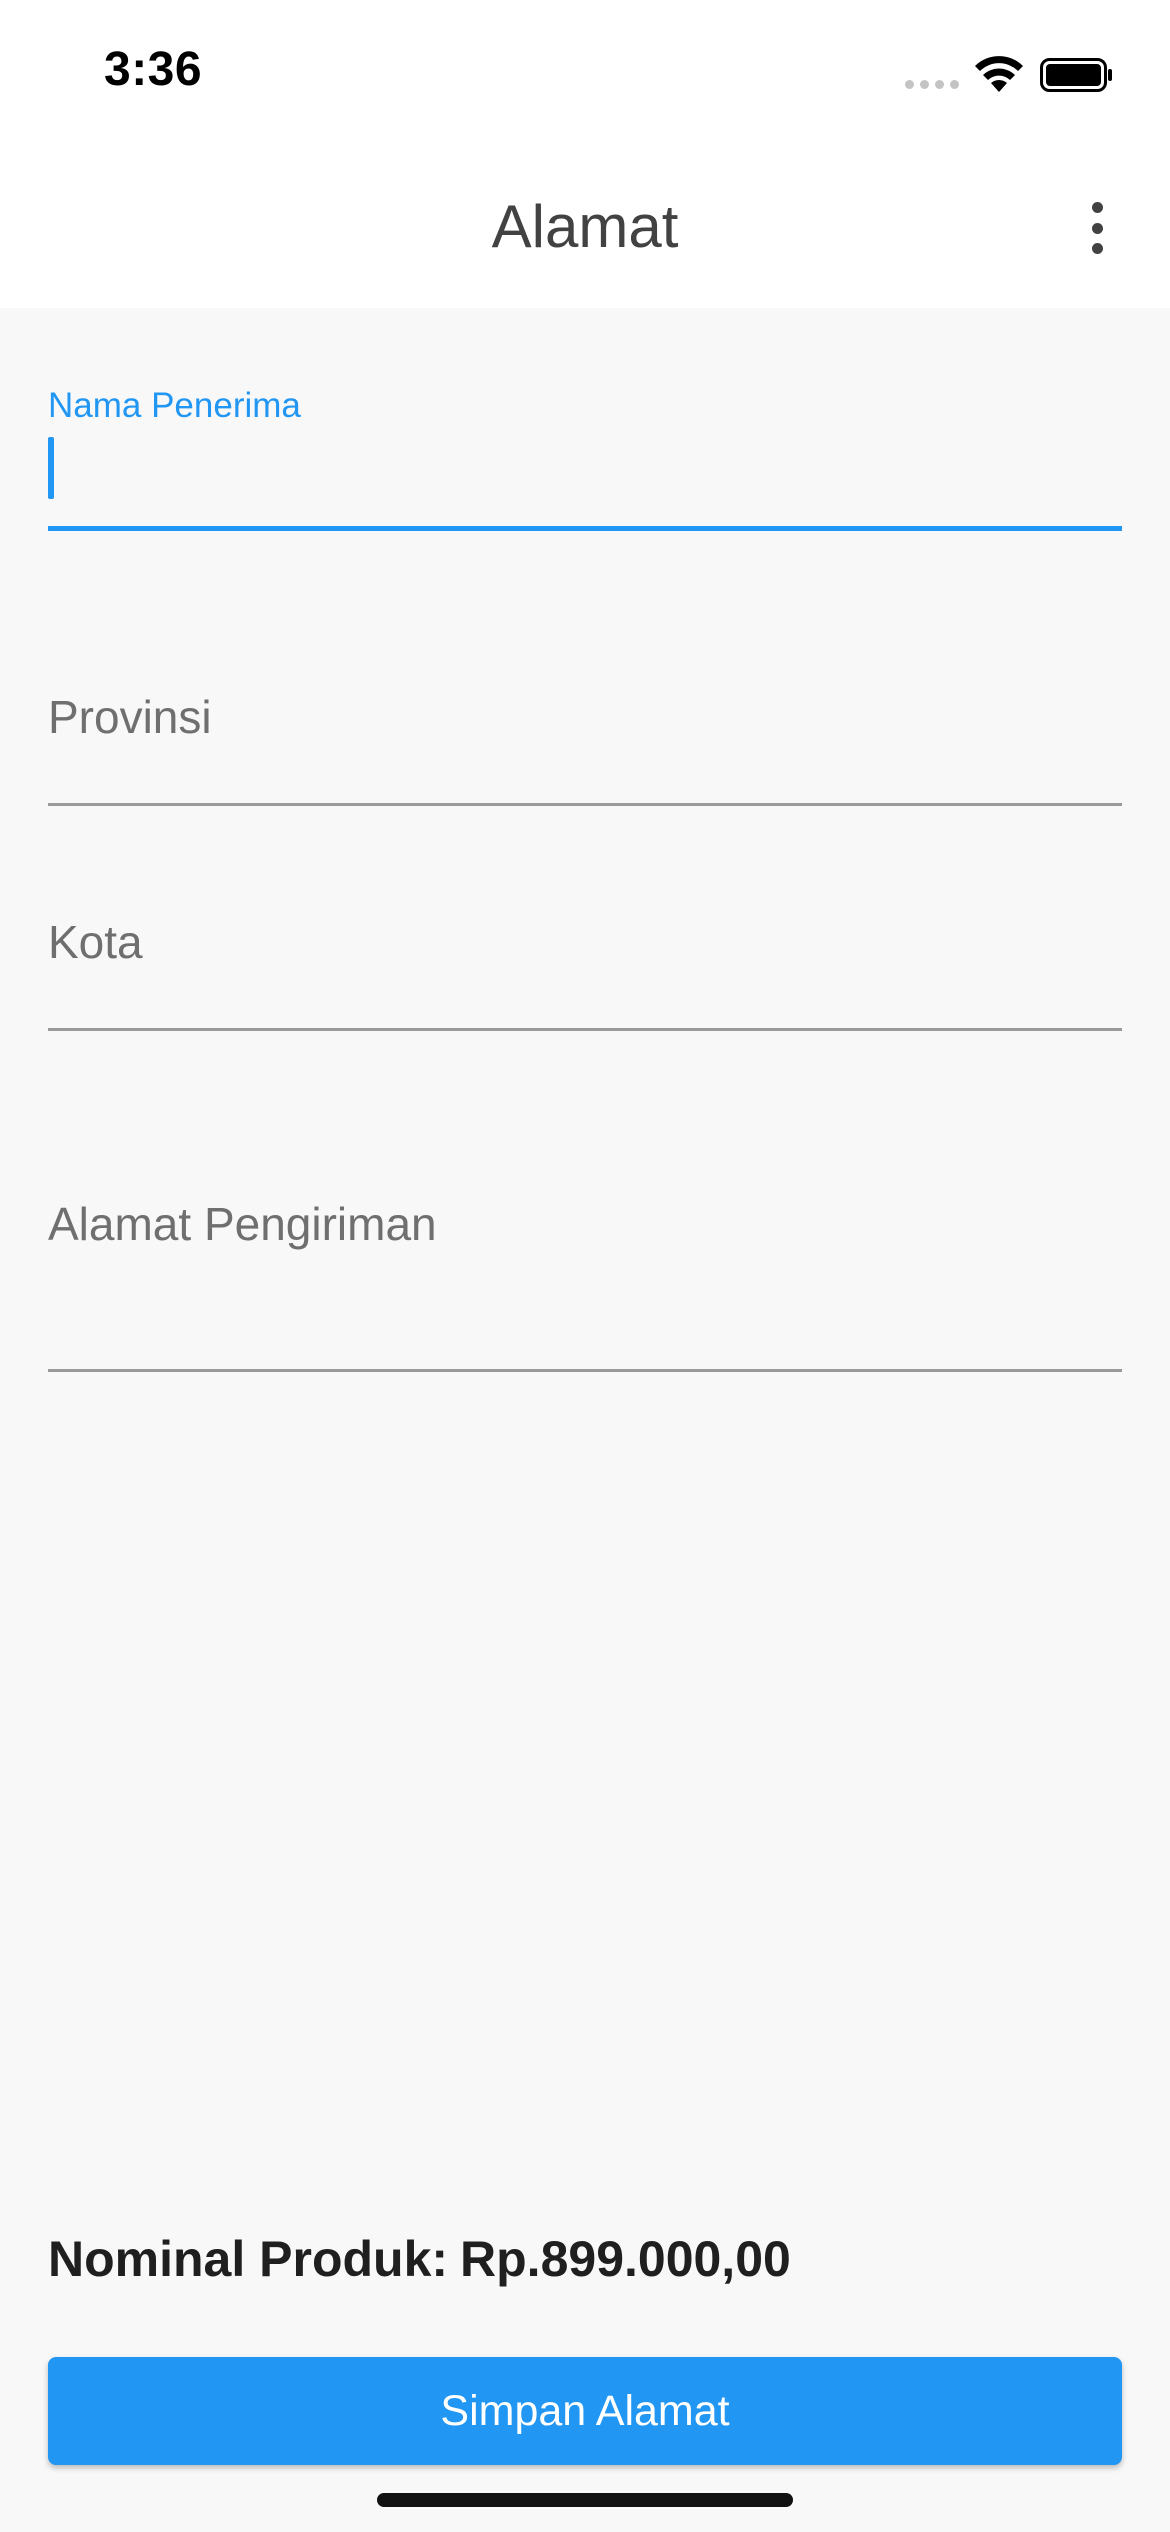  What do you see at coordinates (153, 69) in the screenshot?
I see `status-time: 3:36` at bounding box center [153, 69].